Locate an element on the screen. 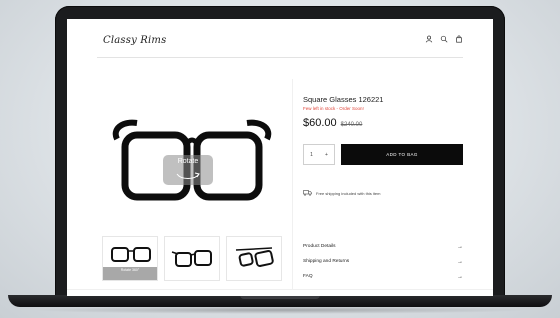 Image resolution: width=560 pixels, height=318 pixels. thumbnail-strip: Rotate 360° is located at coordinates (192, 258).